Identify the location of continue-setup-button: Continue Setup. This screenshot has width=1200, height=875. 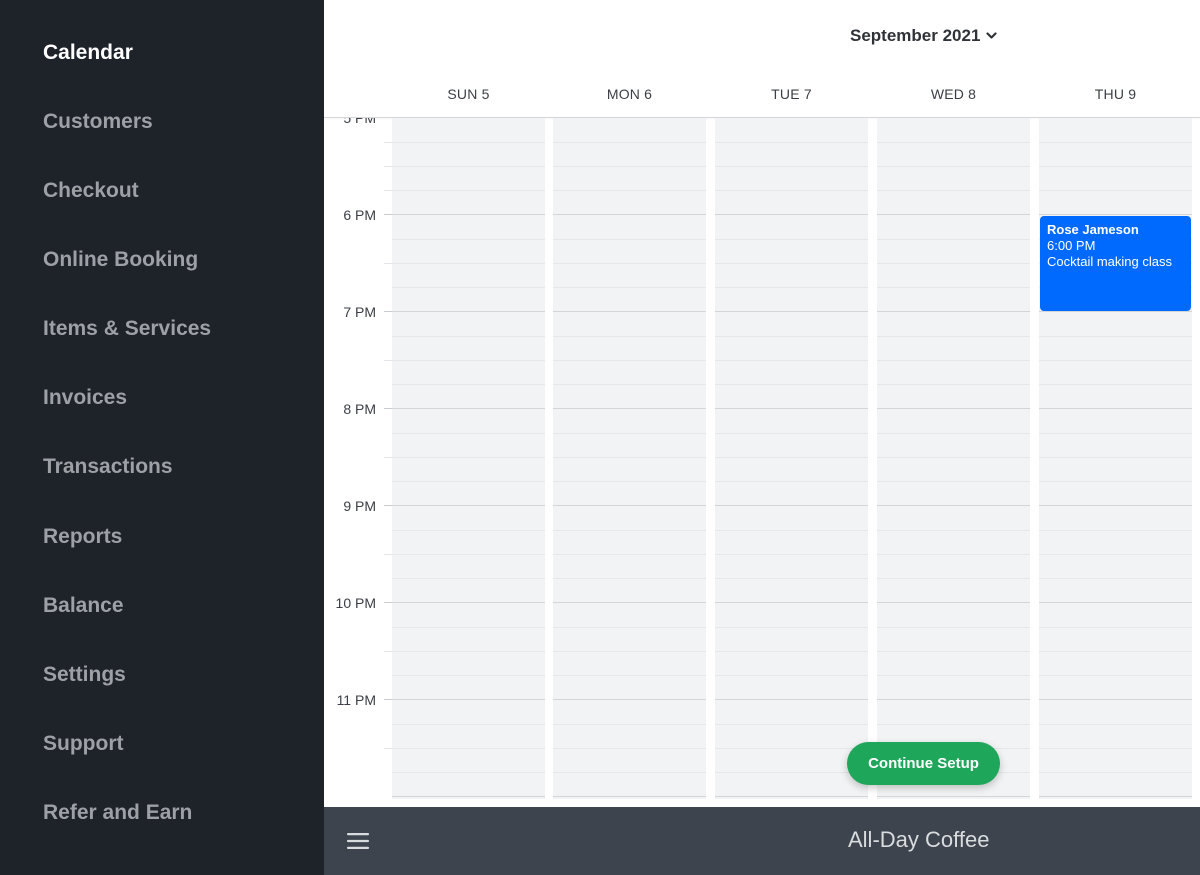
(923, 763).